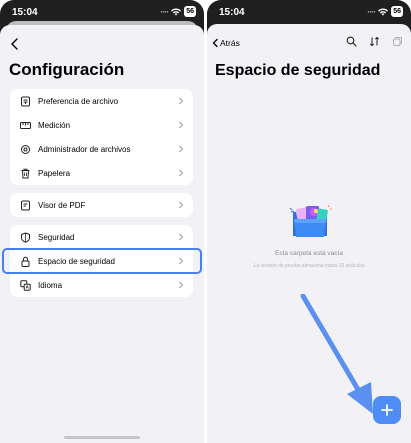  I want to click on sort-icon, so click(374, 41).